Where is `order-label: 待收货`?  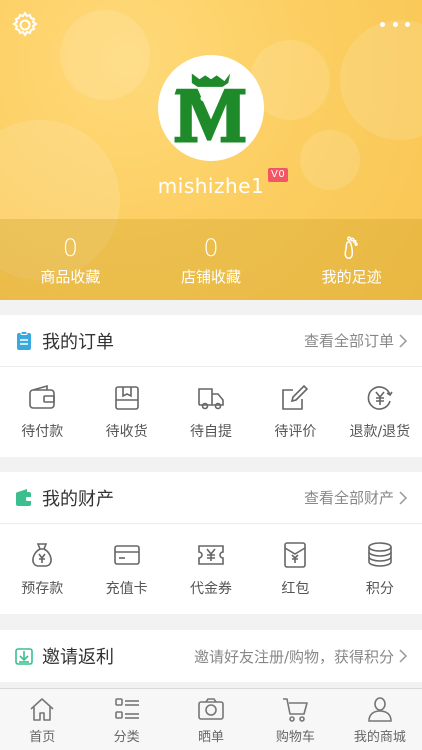 order-label: 待收货 is located at coordinates (126, 432).